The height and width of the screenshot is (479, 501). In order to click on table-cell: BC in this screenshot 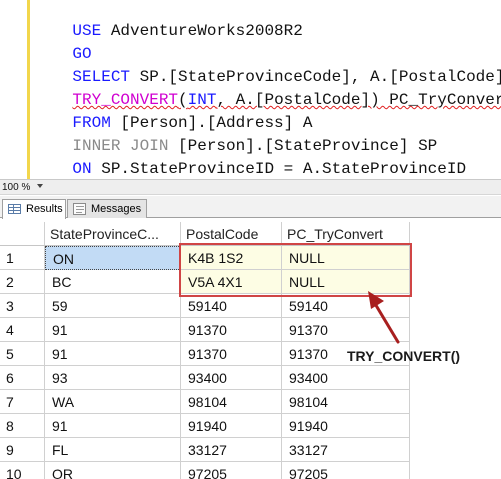, I will do `click(113, 282)`.